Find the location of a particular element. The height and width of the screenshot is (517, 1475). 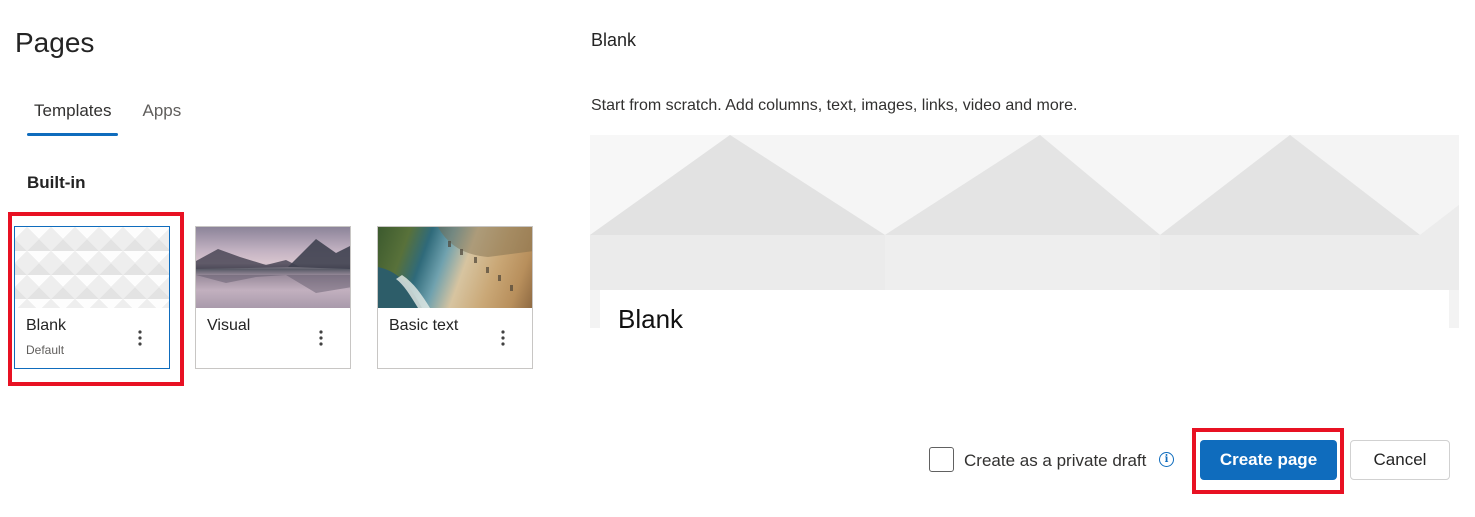

template-card-basic-text: Basic text is located at coordinates (455, 297).